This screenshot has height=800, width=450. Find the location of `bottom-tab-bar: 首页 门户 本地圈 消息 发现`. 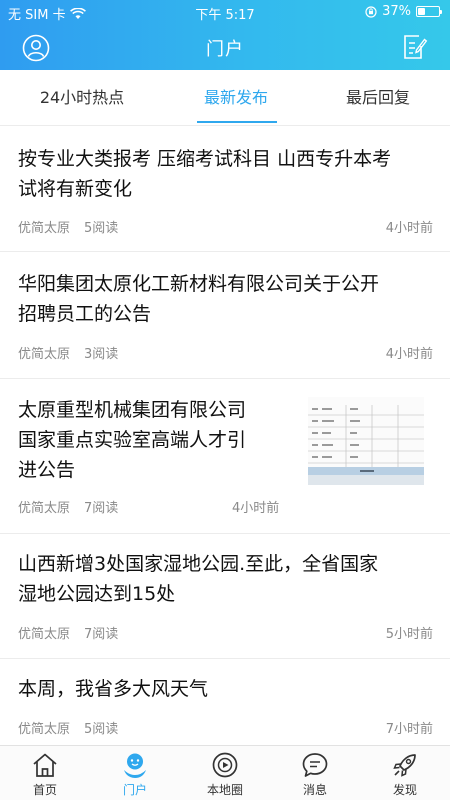

bottom-tab-bar: 首页 门户 本地圈 消息 发现 is located at coordinates (225, 772).